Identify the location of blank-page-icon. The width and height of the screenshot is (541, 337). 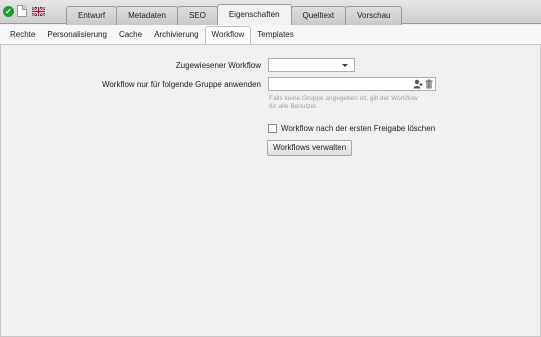
(22, 11).